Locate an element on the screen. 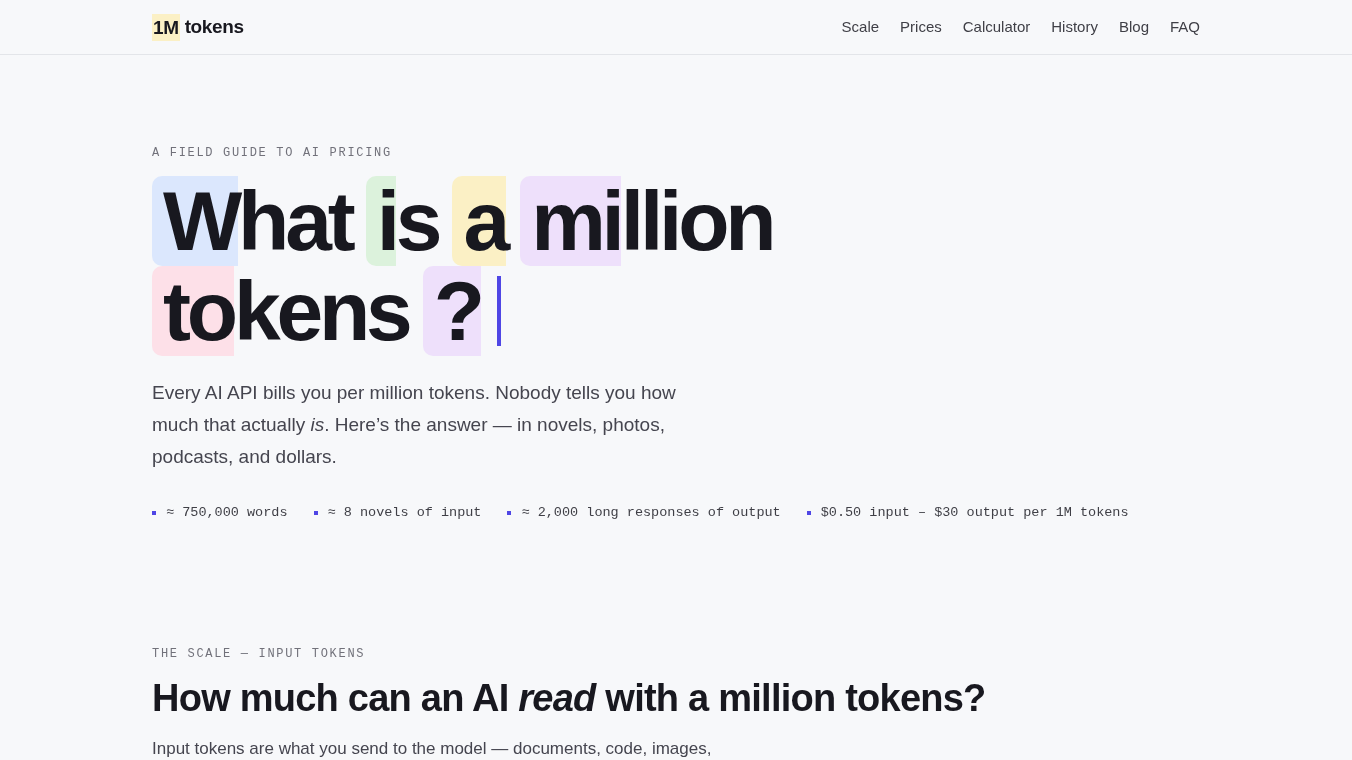  section-intro: Input tokens are what you send to the model — documents, code, images, is located at coordinates (432, 749).